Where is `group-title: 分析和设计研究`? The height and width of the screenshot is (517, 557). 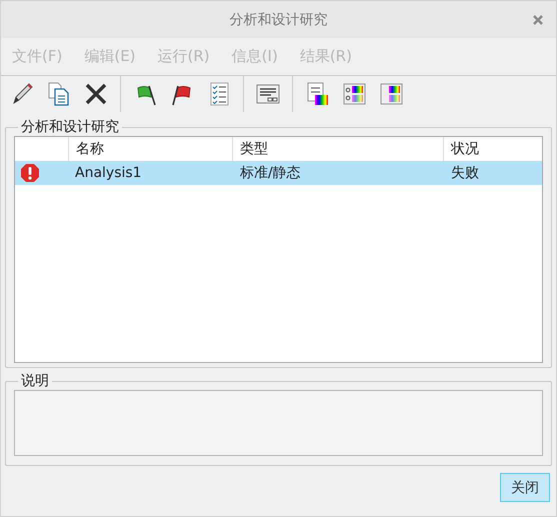
group-title: 分析和设计研究 is located at coordinates (70, 127).